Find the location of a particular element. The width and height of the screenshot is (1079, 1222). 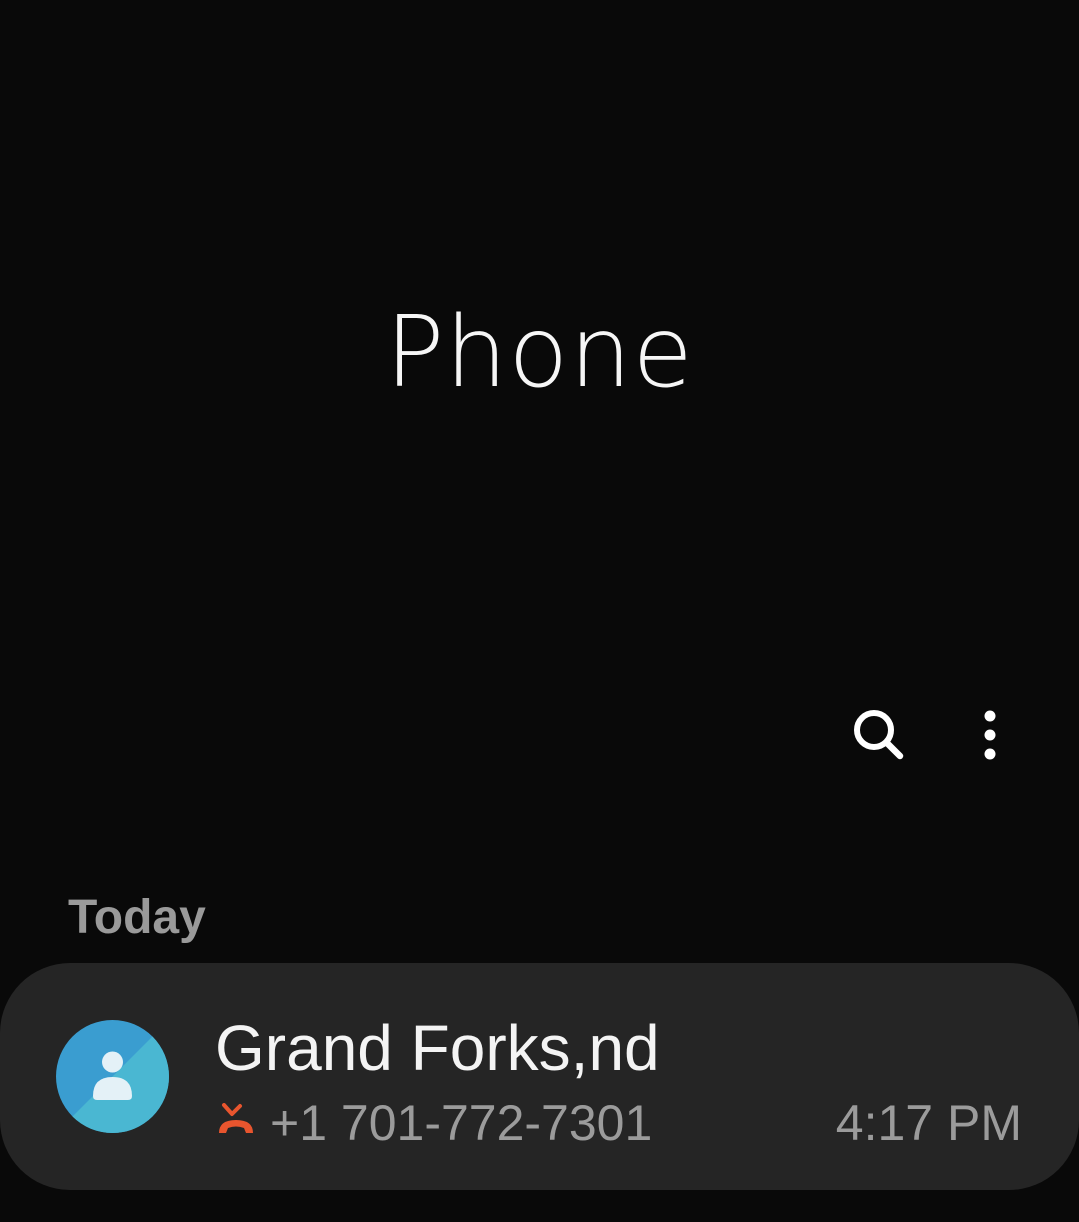

search-button is located at coordinates (879, 735).